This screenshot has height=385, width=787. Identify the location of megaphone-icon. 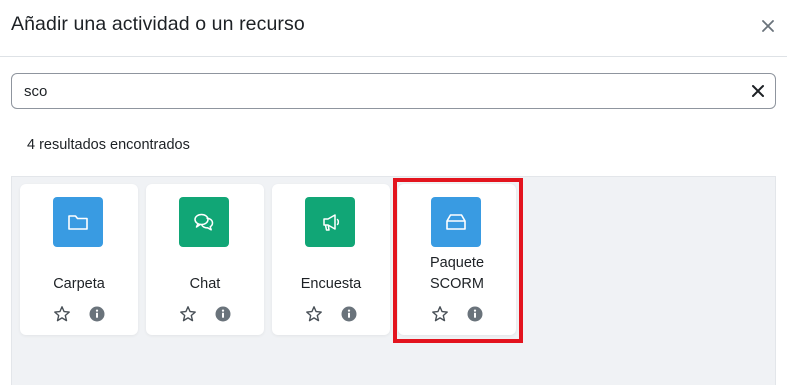
(330, 222).